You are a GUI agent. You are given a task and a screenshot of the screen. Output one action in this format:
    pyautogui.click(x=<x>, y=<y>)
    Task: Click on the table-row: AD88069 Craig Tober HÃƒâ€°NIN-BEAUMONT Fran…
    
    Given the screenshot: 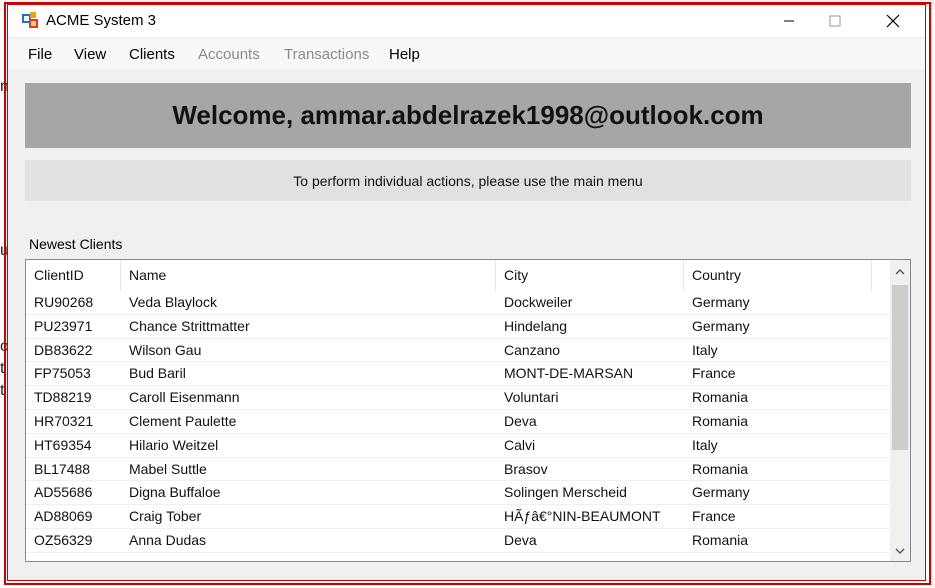 What is the action you would take?
    pyautogui.click(x=458, y=517)
    